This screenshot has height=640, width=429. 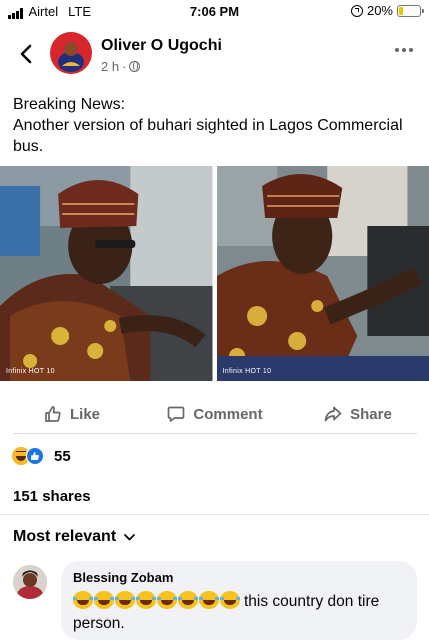 What do you see at coordinates (356, 10) in the screenshot?
I see `rotation-lock-icon` at bounding box center [356, 10].